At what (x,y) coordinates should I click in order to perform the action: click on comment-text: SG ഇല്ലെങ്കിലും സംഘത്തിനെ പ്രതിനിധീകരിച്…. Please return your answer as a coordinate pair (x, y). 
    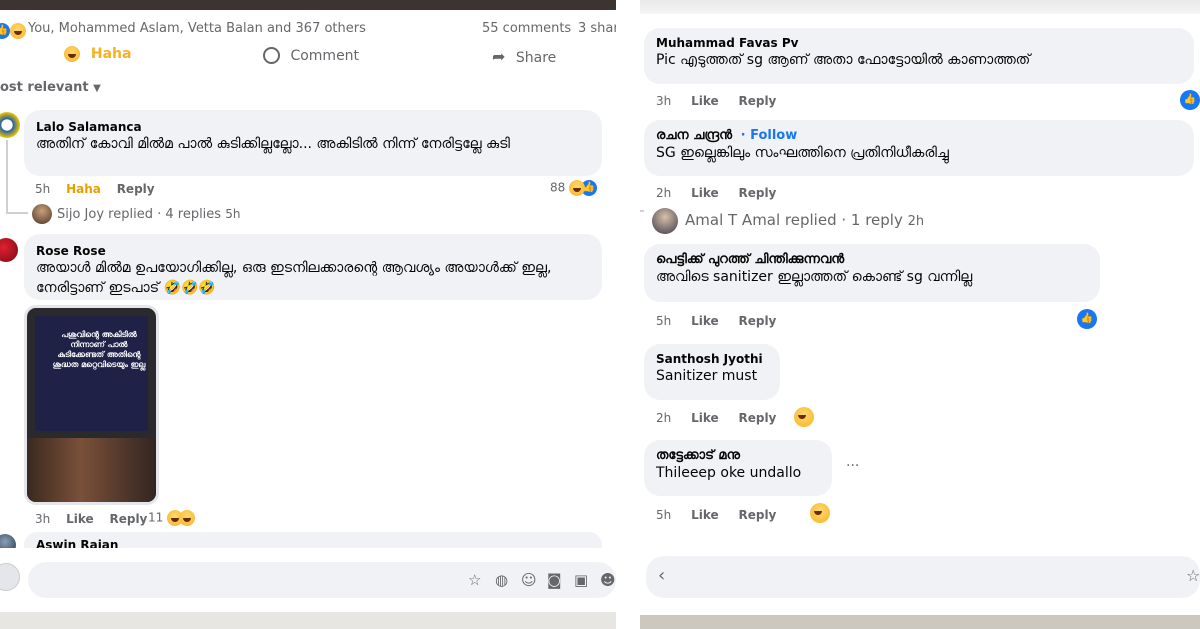
    Looking at the image, I should click on (802, 153).